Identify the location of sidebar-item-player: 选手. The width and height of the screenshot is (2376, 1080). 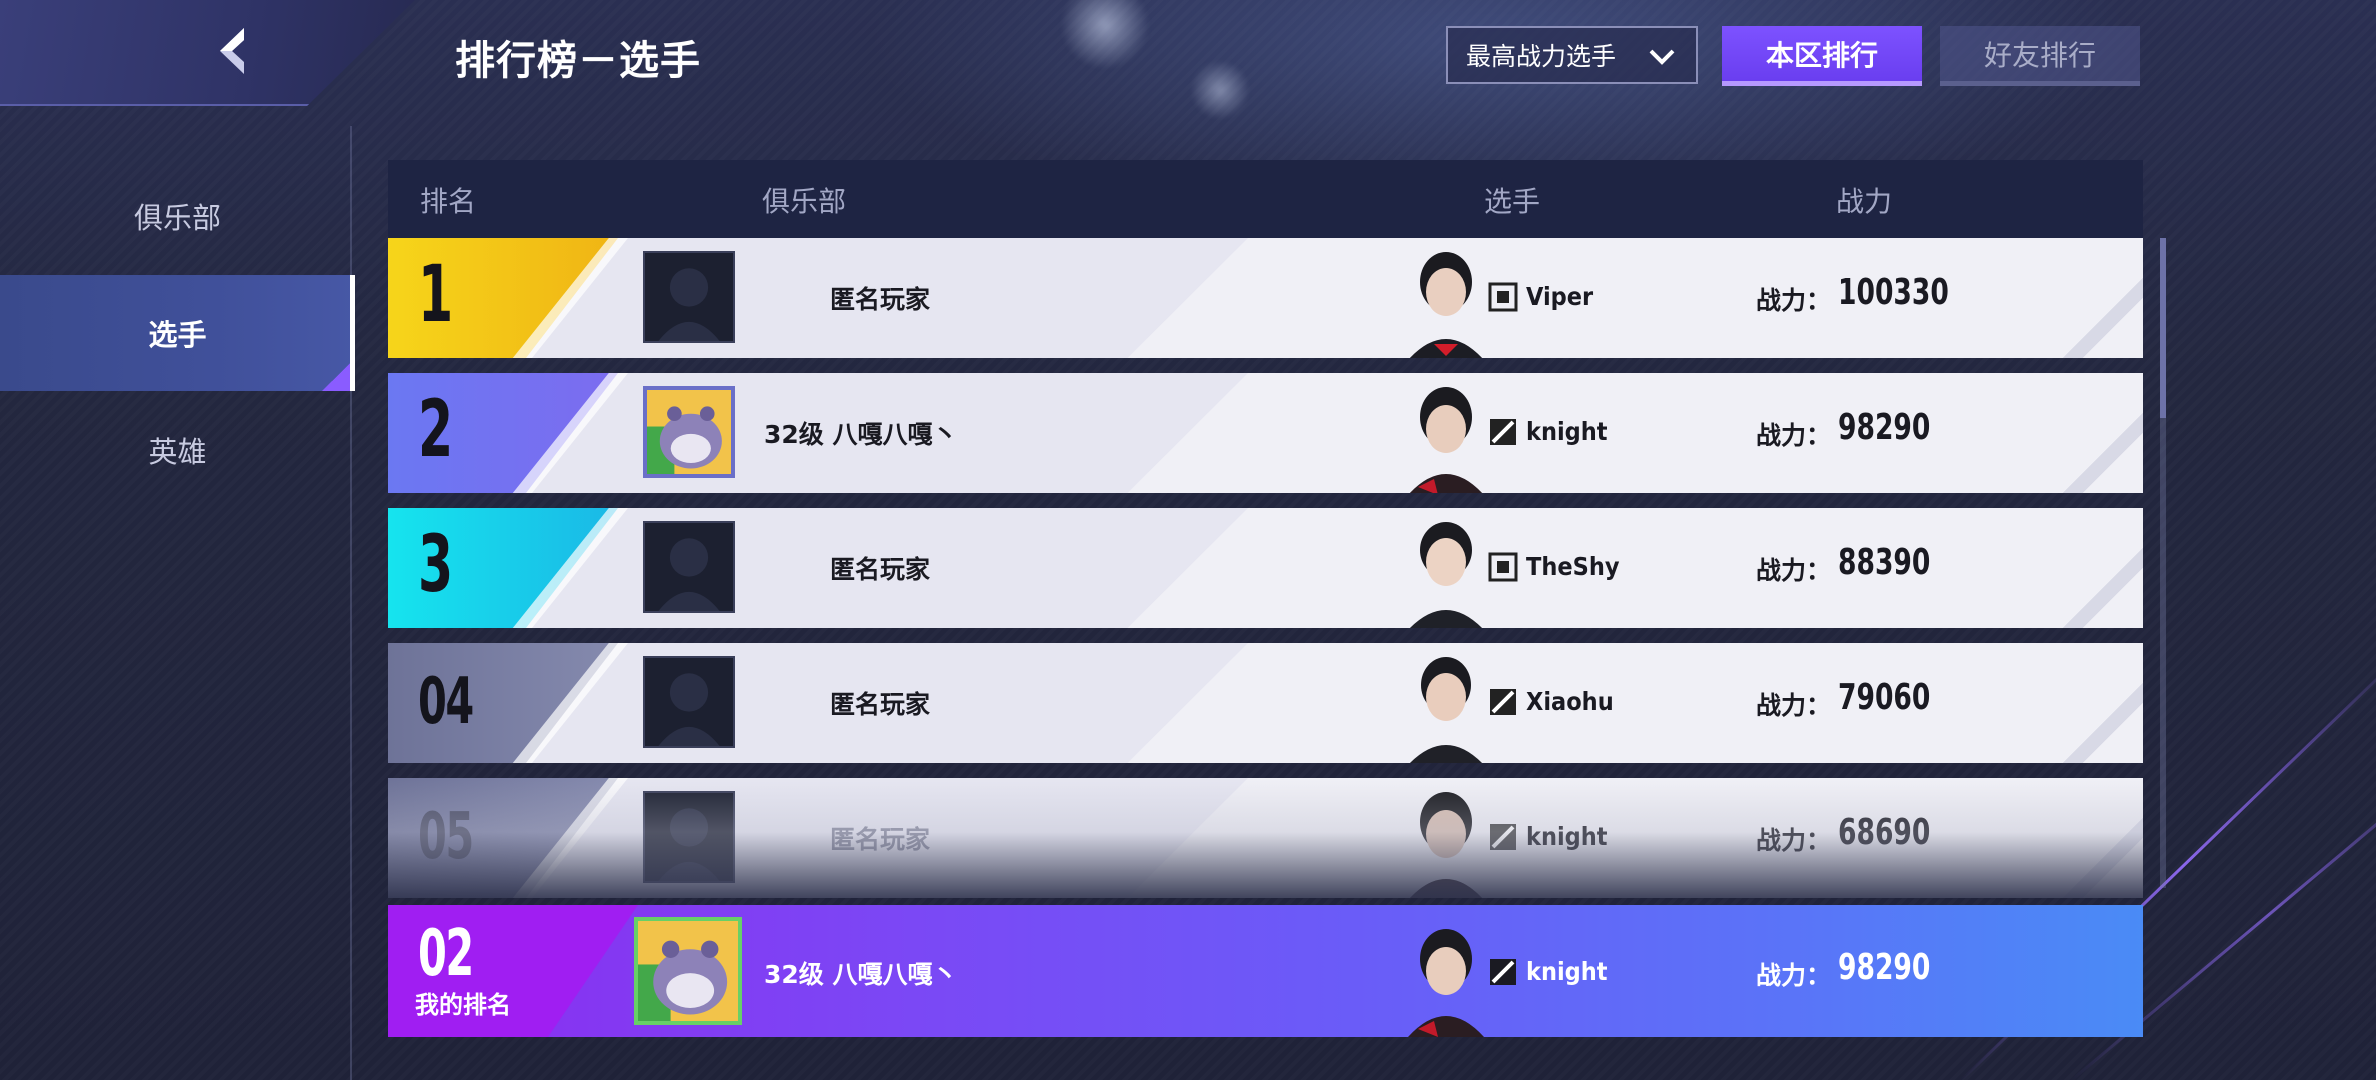
(177, 333).